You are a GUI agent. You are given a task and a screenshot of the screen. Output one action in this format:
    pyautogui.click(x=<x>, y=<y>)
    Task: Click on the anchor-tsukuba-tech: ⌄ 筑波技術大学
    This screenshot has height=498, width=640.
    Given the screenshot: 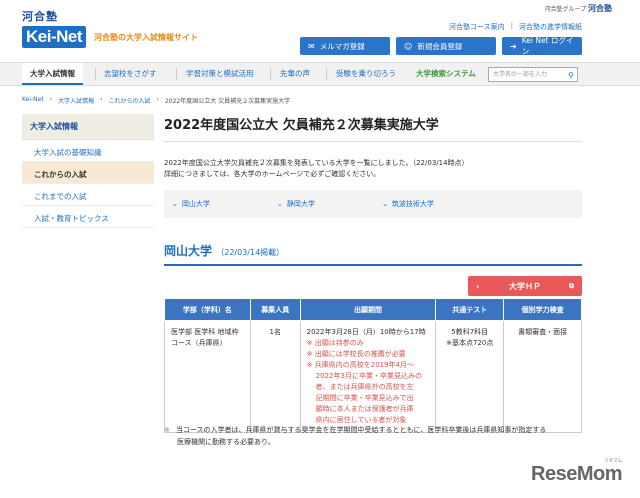 What is the action you would take?
    pyautogui.click(x=434, y=204)
    